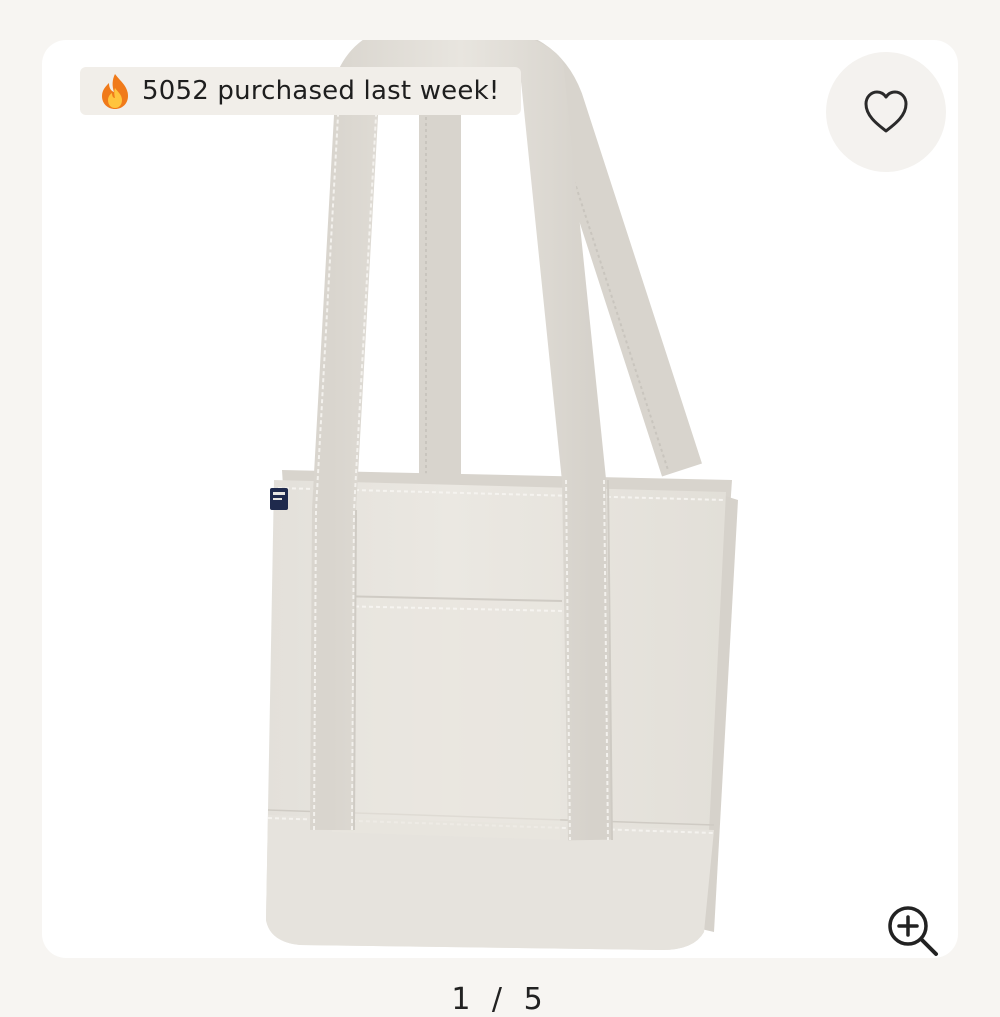 The width and height of the screenshot is (1000, 1017). I want to click on zoom-in-icon, so click(913, 931).